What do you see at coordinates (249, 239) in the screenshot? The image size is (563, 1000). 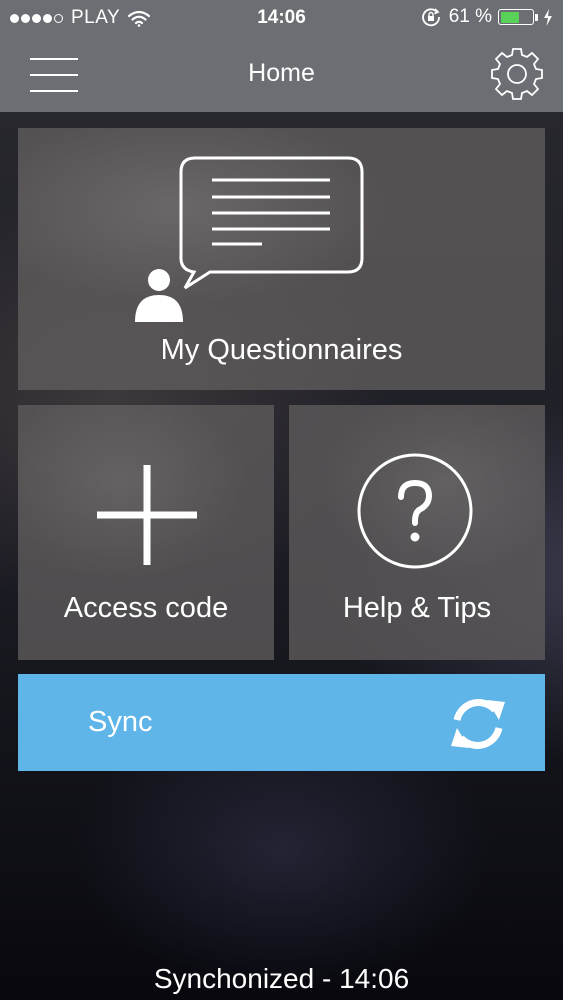 I see `chat-bubble-user-icon` at bounding box center [249, 239].